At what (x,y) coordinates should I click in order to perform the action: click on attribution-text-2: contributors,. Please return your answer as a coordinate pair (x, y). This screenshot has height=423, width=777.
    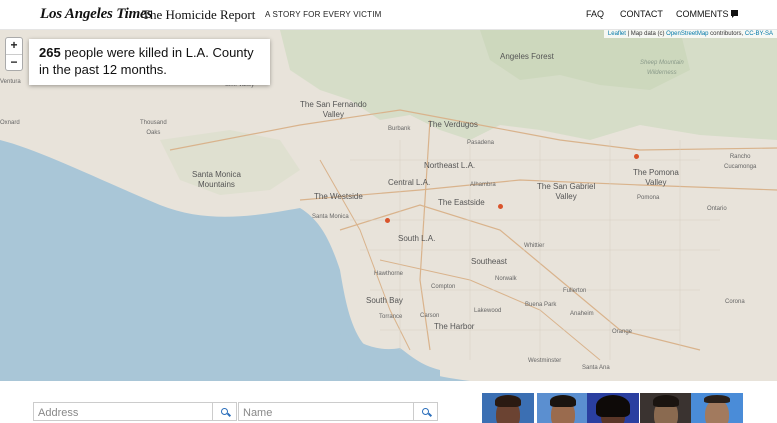
    Looking at the image, I should click on (726, 34).